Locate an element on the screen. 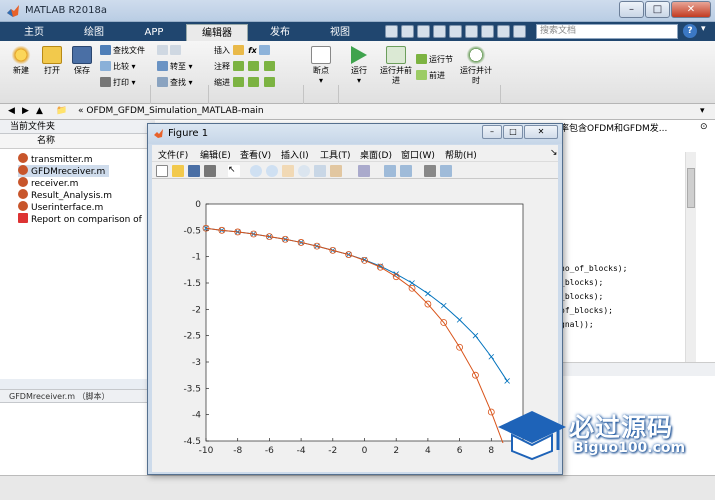  insert-button: 插入 fx is located at coordinates (243, 50).